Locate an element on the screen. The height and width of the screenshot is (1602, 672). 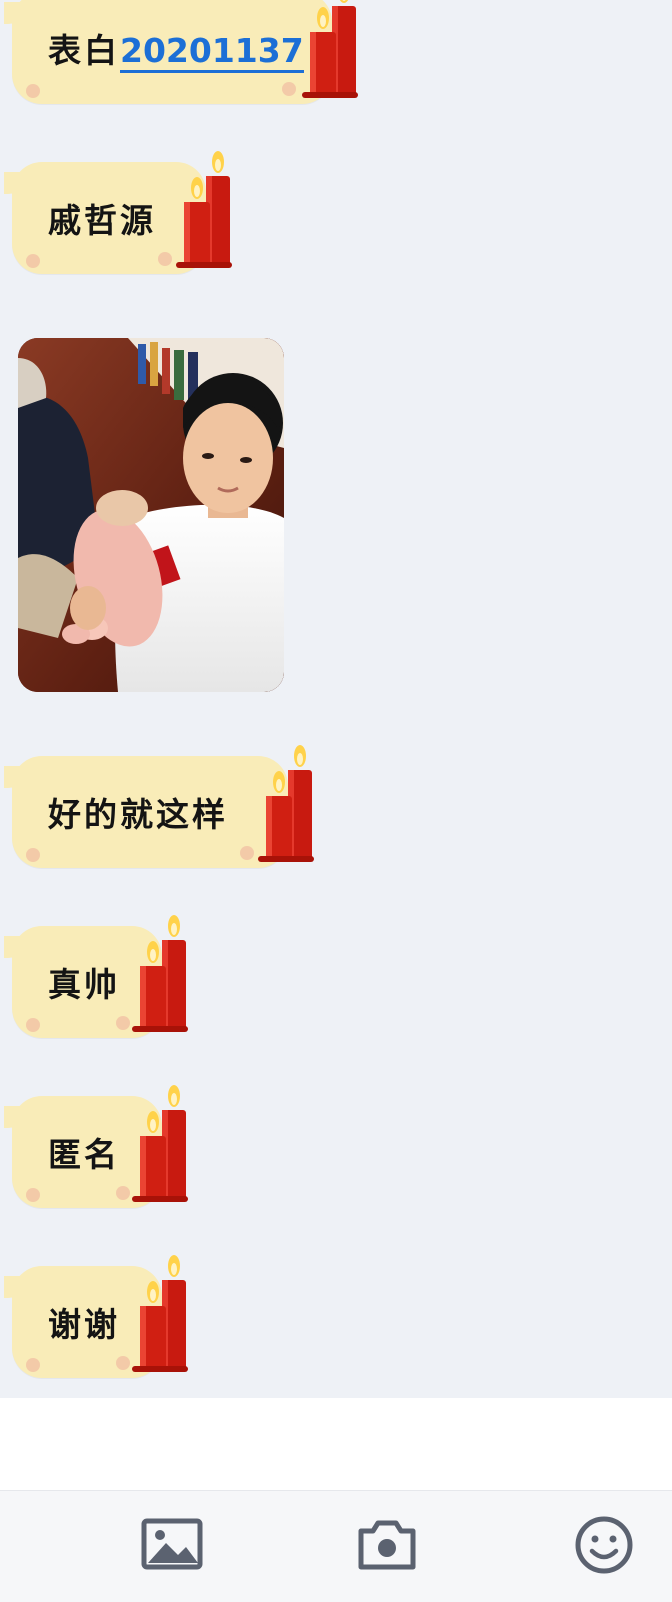
message-text: 匿名 is located at coordinates (84, 1154).